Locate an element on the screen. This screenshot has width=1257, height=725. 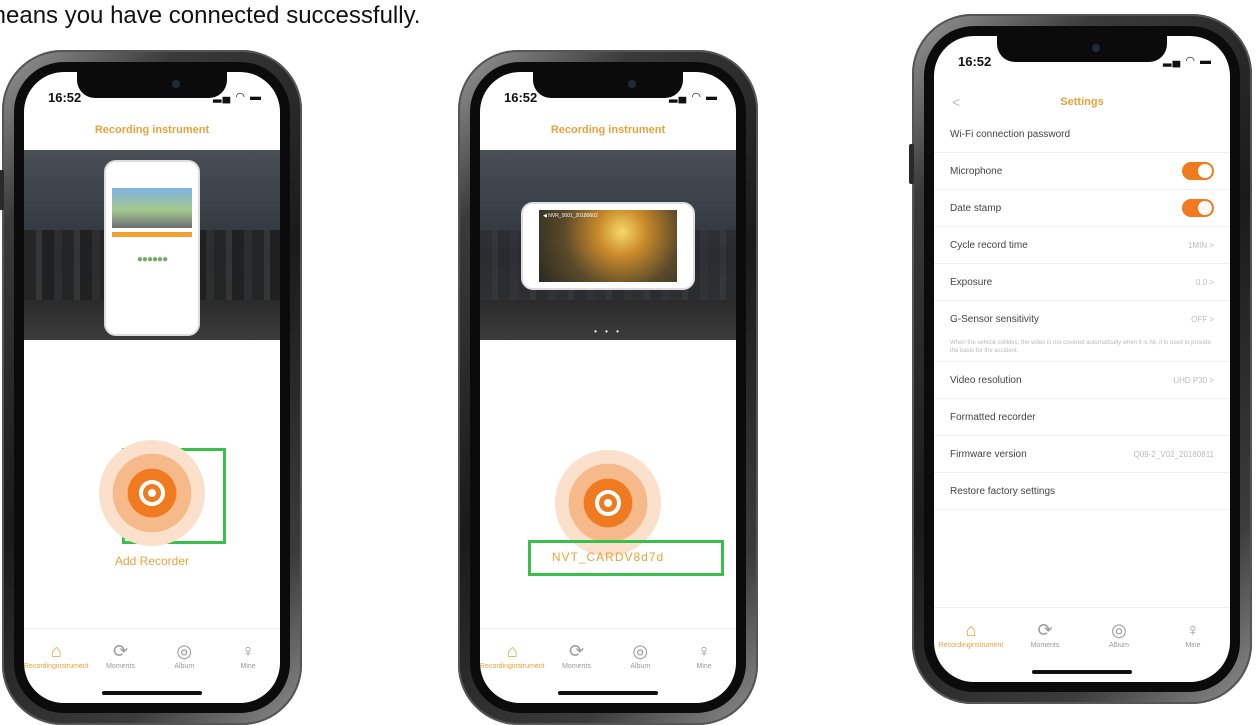
add-recorder-button is located at coordinates (152, 493).